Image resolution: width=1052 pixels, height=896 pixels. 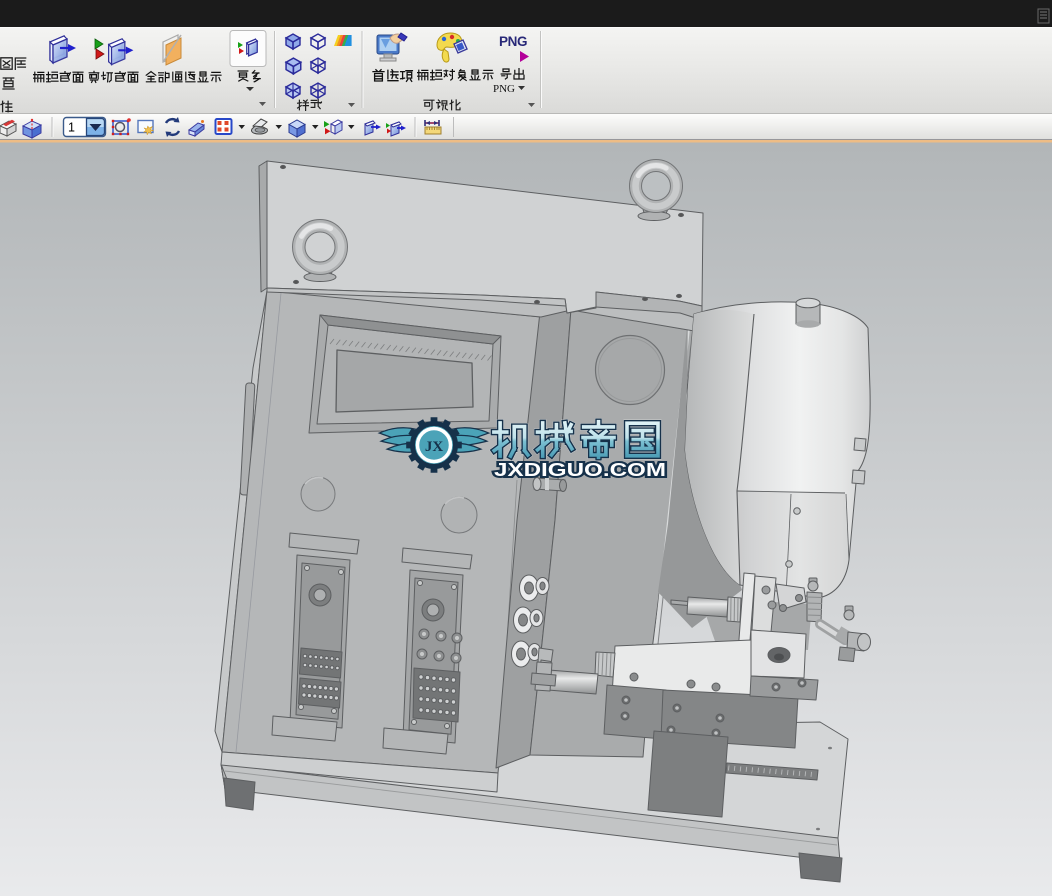 What do you see at coordinates (71, 128) in the screenshot?
I see `svg-text: 1` at bounding box center [71, 128].